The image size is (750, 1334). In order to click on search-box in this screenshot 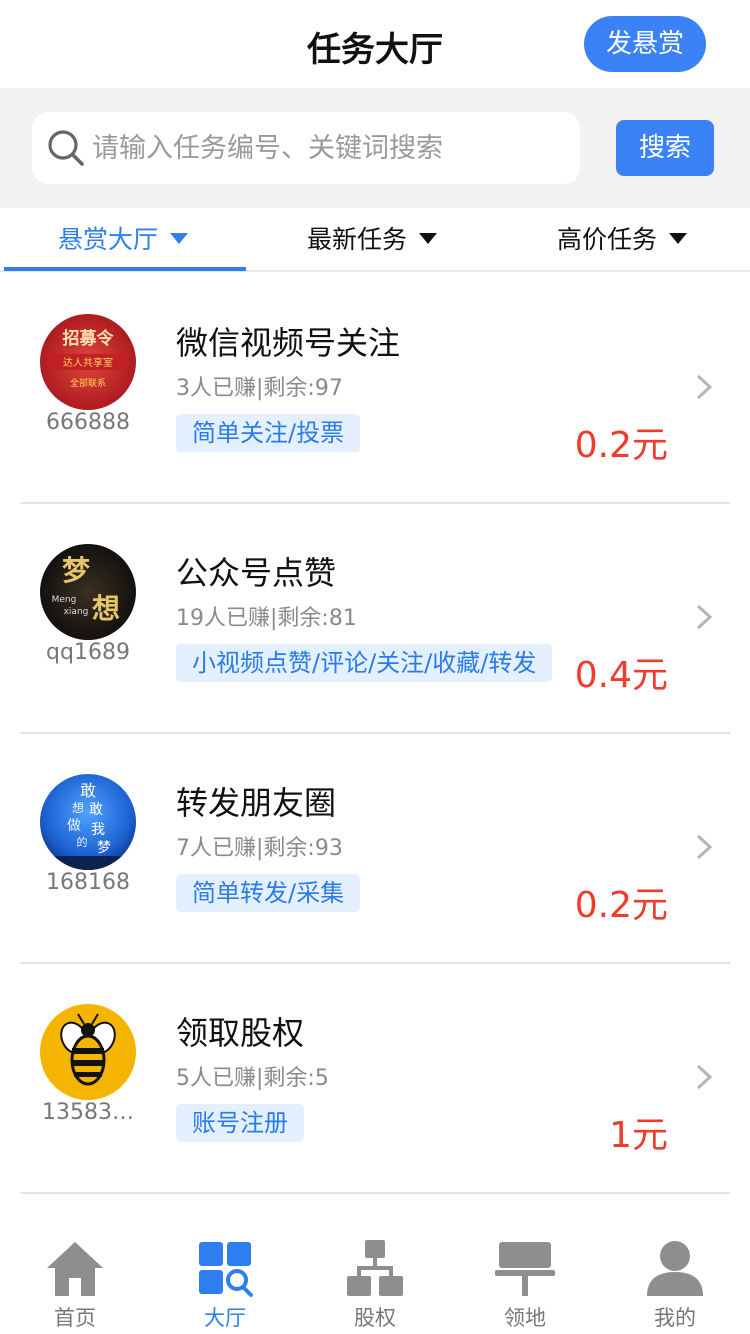, I will do `click(306, 148)`.